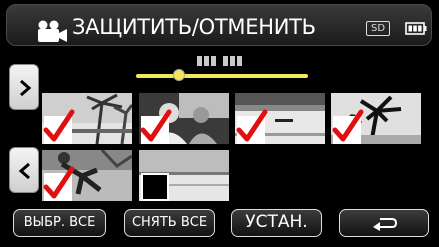  What do you see at coordinates (222, 76) in the screenshot?
I see `timeline-slider-track` at bounding box center [222, 76].